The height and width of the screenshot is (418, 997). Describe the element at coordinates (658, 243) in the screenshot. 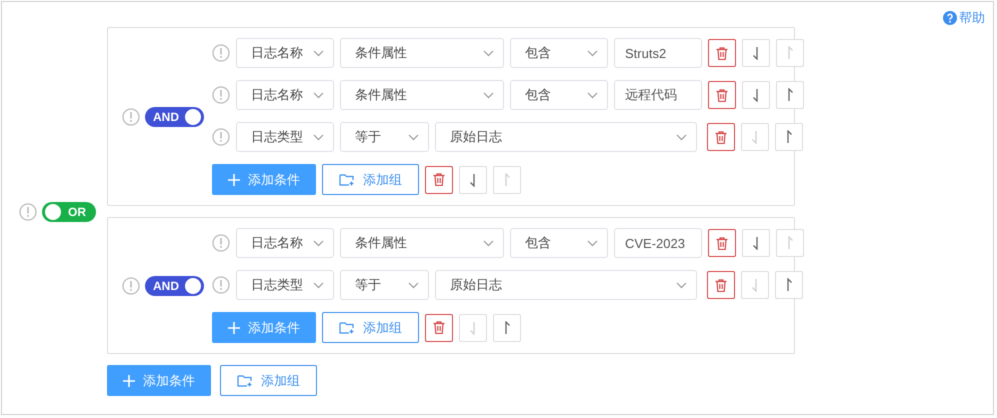

I see `value-input: CVE-2023` at that location.